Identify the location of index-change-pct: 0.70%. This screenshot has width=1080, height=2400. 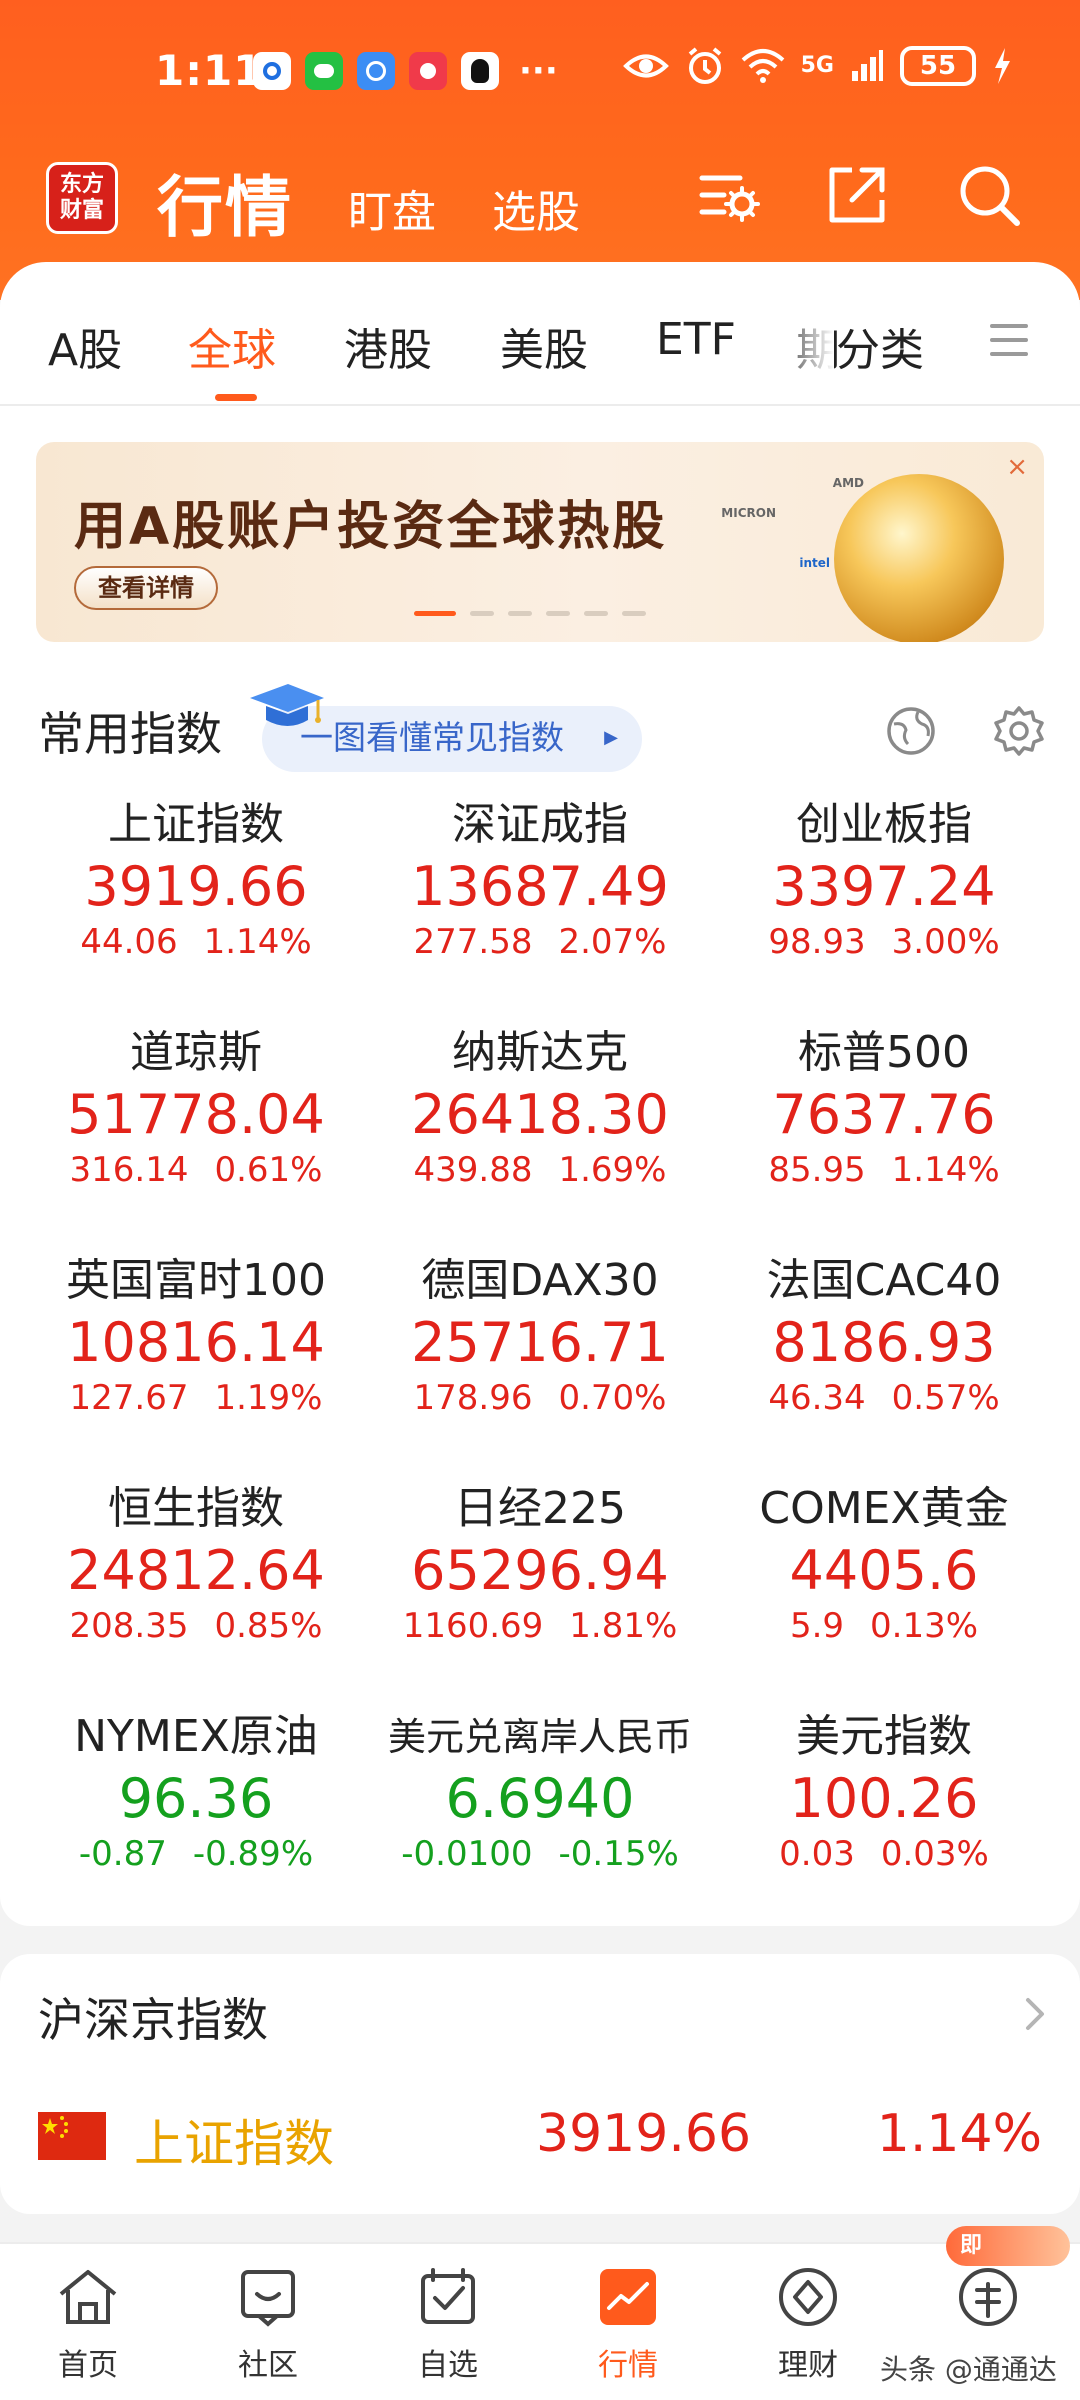
(612, 1398).